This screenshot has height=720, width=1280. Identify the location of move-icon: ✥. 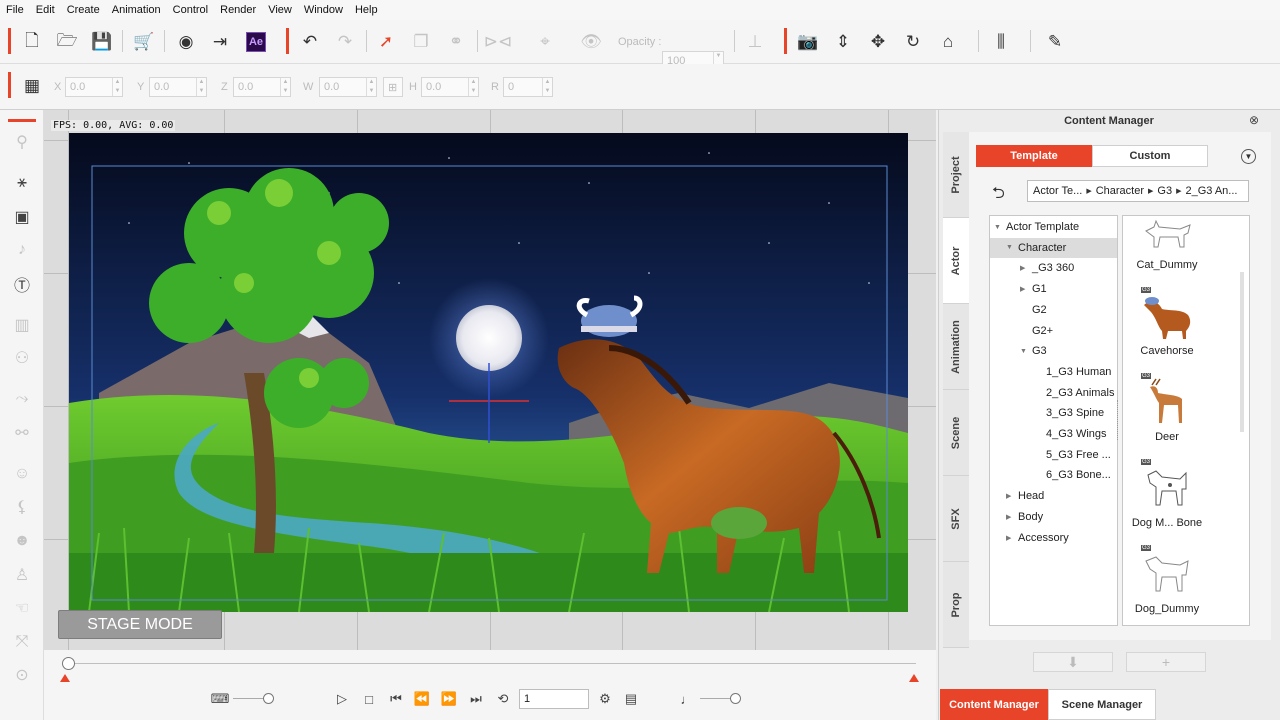
(878, 42).